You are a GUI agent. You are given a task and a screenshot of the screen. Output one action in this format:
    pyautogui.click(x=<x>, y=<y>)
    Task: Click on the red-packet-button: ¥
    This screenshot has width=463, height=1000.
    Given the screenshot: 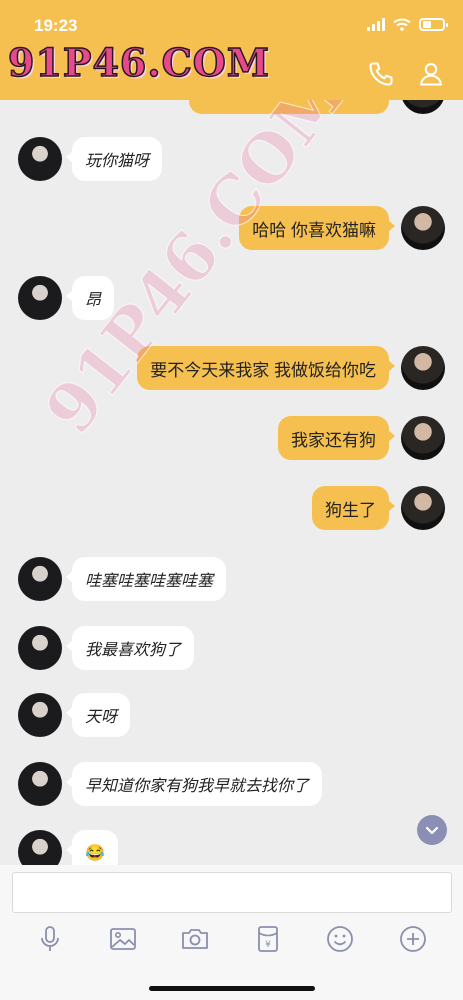 What is the action you would take?
    pyautogui.click(x=268, y=939)
    